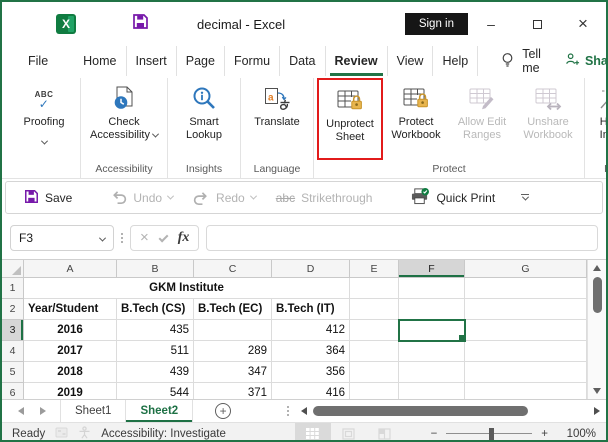 Image resolution: width=608 pixels, height=442 pixels. Describe the element at coordinates (432, 269) in the screenshot. I see `col-header-F: F` at that location.